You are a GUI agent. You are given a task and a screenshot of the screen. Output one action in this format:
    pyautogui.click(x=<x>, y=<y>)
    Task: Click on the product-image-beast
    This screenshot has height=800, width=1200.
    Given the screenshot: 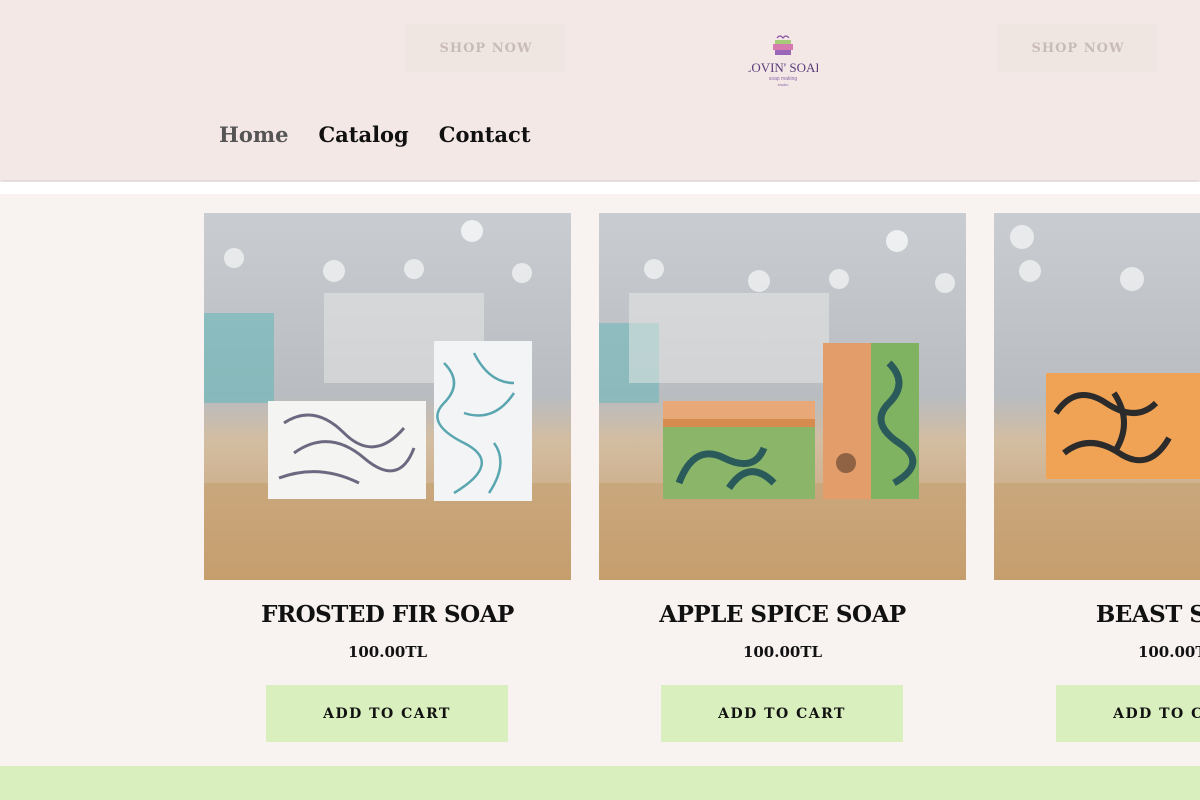 What is the action you would take?
    pyautogui.click(x=1097, y=396)
    